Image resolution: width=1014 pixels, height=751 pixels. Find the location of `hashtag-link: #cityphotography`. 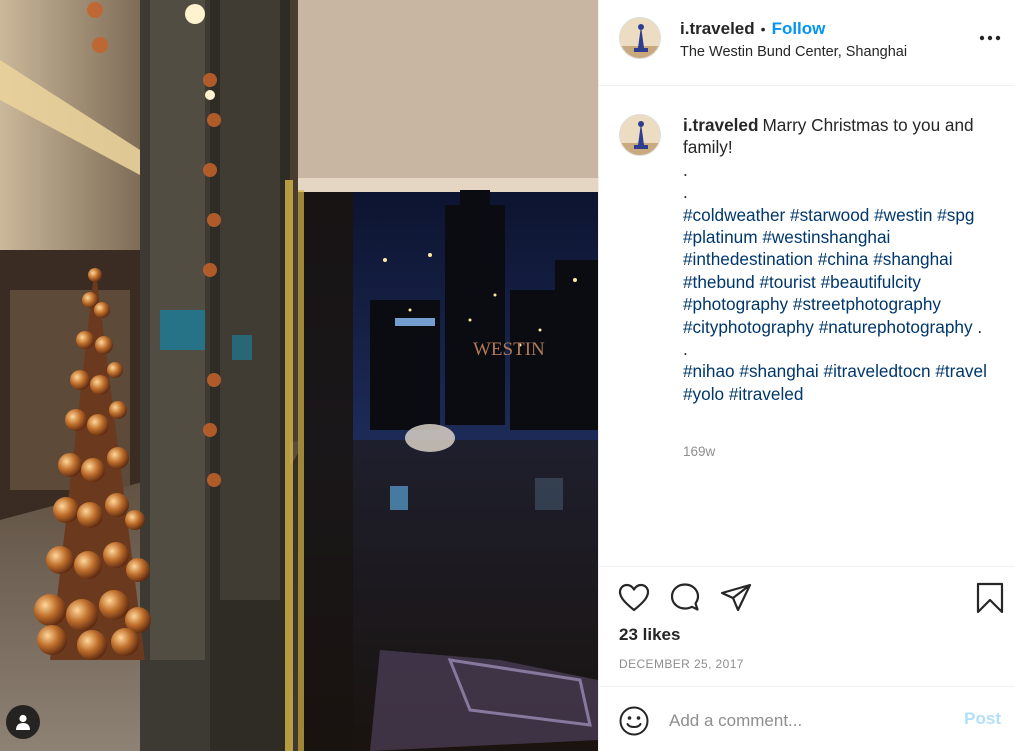

hashtag-link: #cityphotography is located at coordinates (748, 327).